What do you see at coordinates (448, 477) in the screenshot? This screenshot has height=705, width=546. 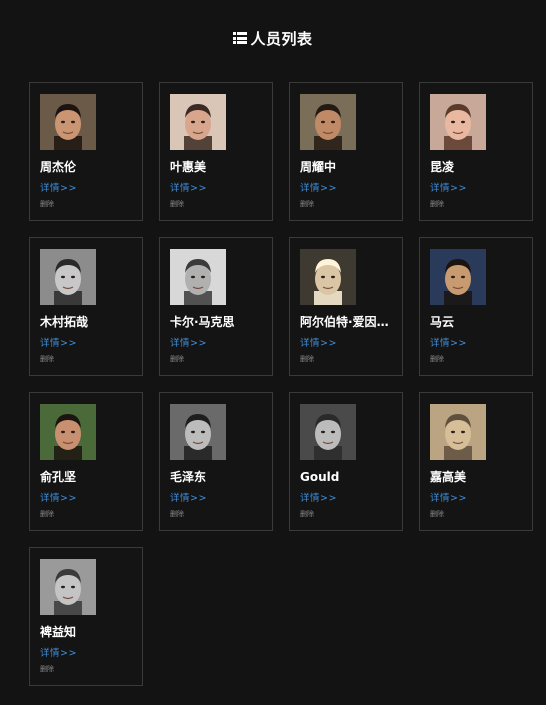 I see `person-name: 嘉高美` at bounding box center [448, 477].